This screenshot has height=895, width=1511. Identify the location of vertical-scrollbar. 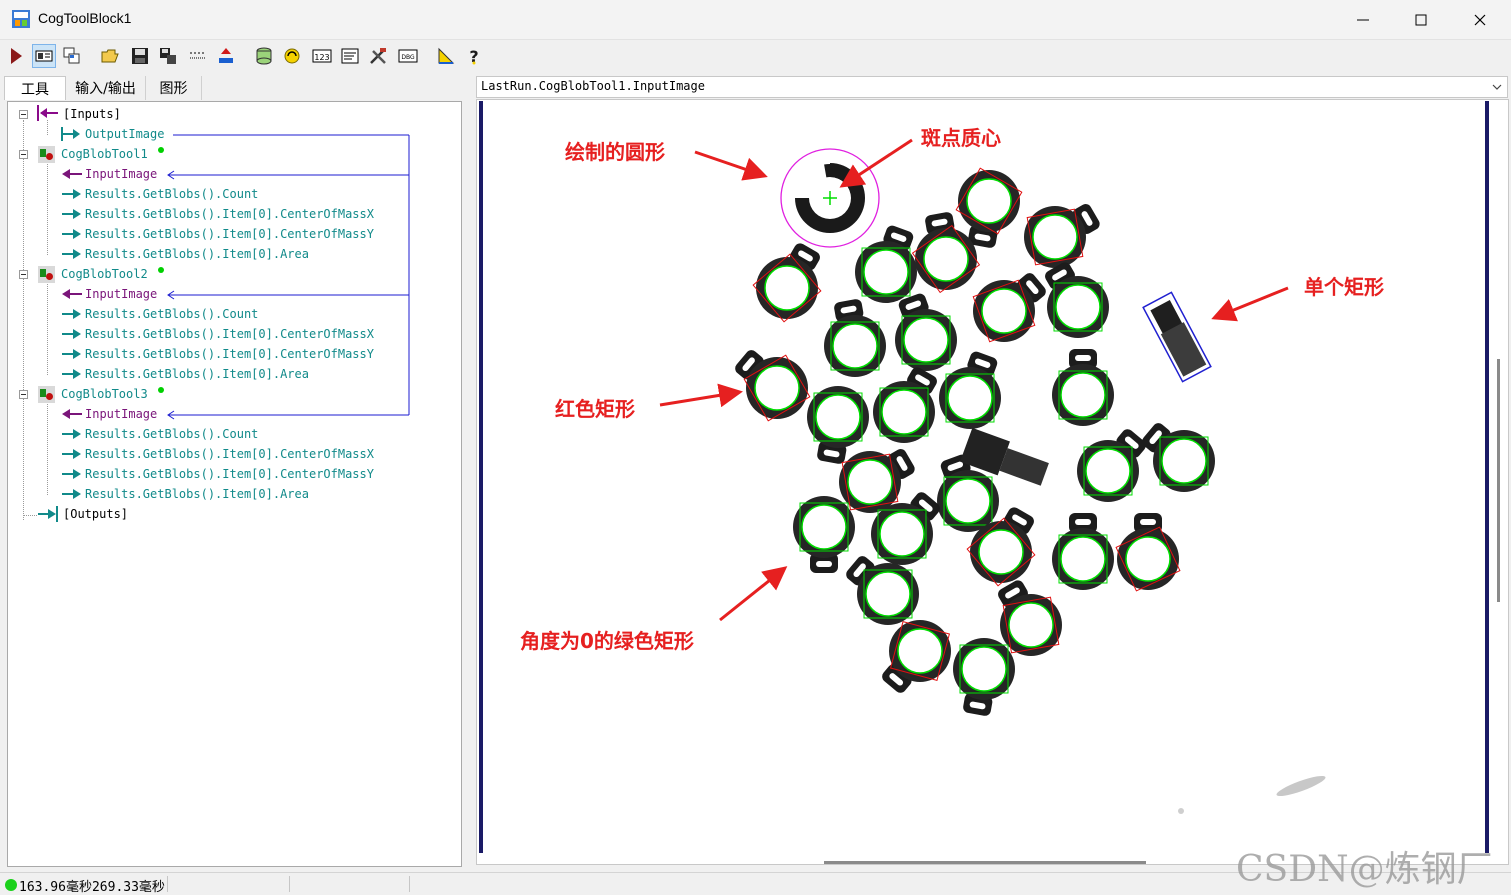
(1498, 480).